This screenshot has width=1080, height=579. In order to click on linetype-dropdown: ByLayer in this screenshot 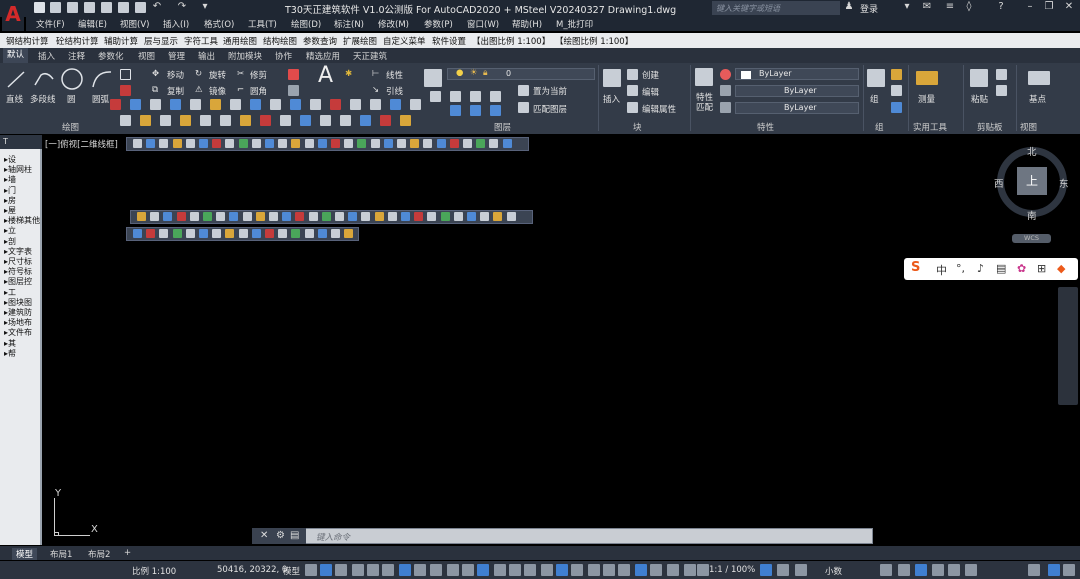, I will do `click(797, 91)`.